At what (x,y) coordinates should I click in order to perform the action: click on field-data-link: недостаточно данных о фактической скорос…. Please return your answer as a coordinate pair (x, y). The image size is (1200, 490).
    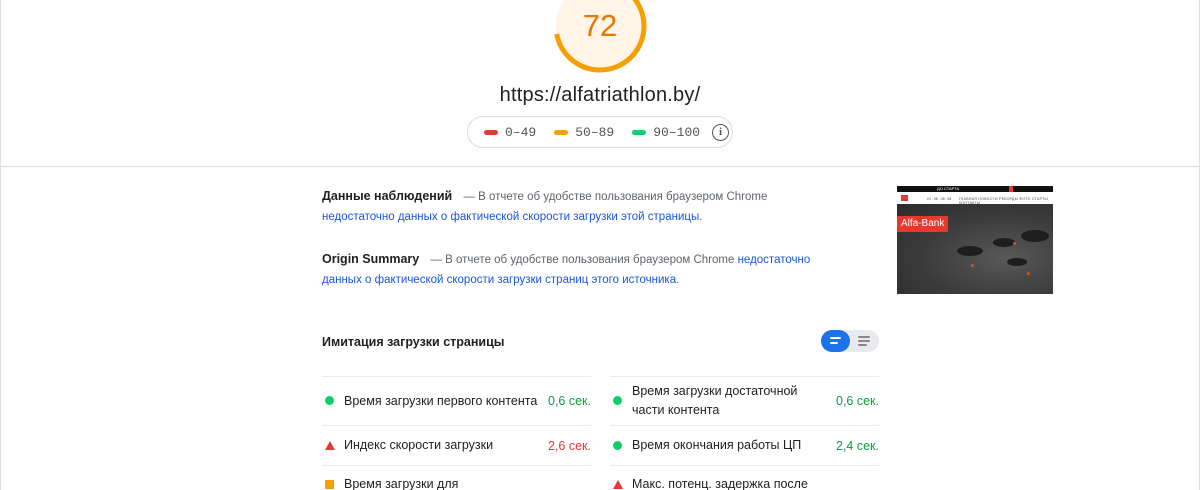
    Looking at the image, I should click on (510, 217).